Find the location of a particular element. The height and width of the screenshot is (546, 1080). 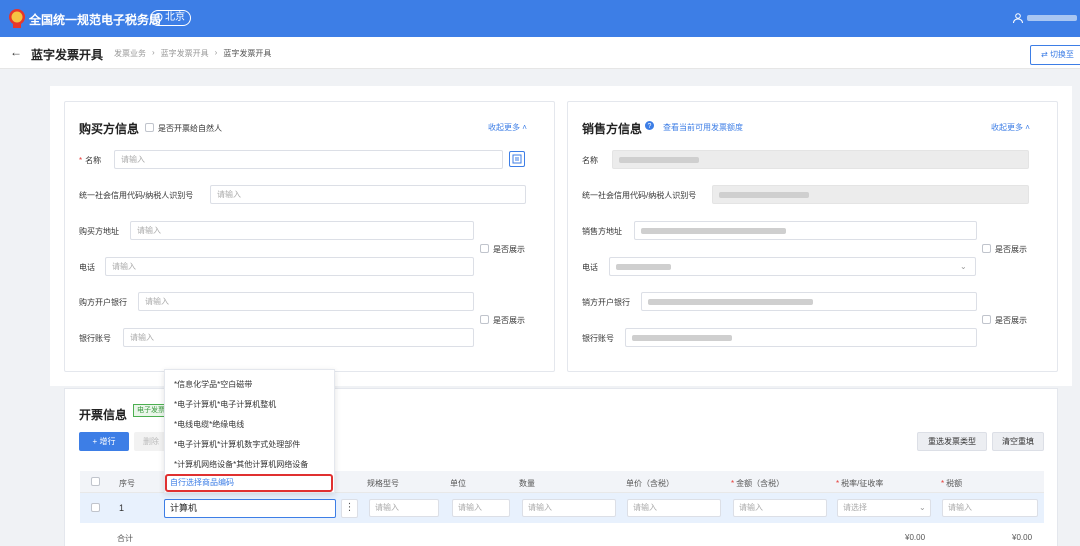

breadcrumb-item: 发票业务 is located at coordinates (130, 53).